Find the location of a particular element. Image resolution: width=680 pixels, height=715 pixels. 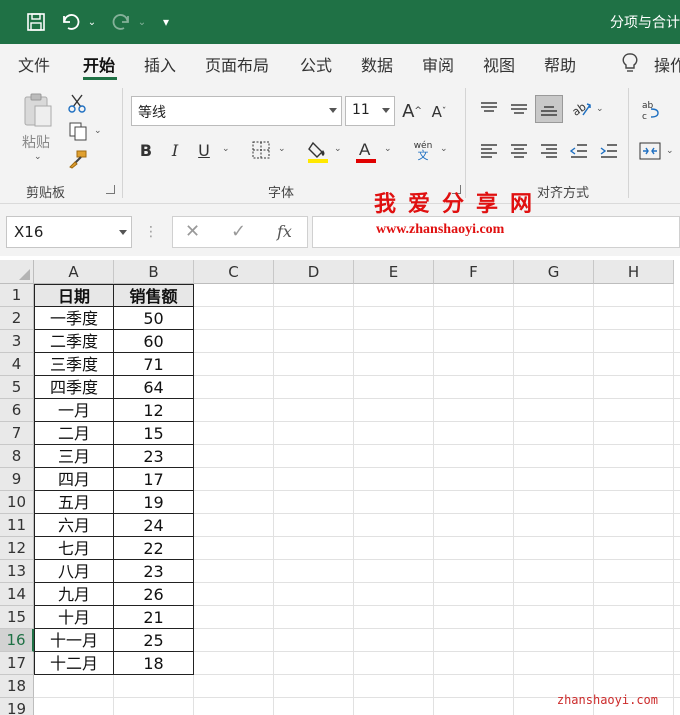

table-cell: 三月 is located at coordinates (74, 456).